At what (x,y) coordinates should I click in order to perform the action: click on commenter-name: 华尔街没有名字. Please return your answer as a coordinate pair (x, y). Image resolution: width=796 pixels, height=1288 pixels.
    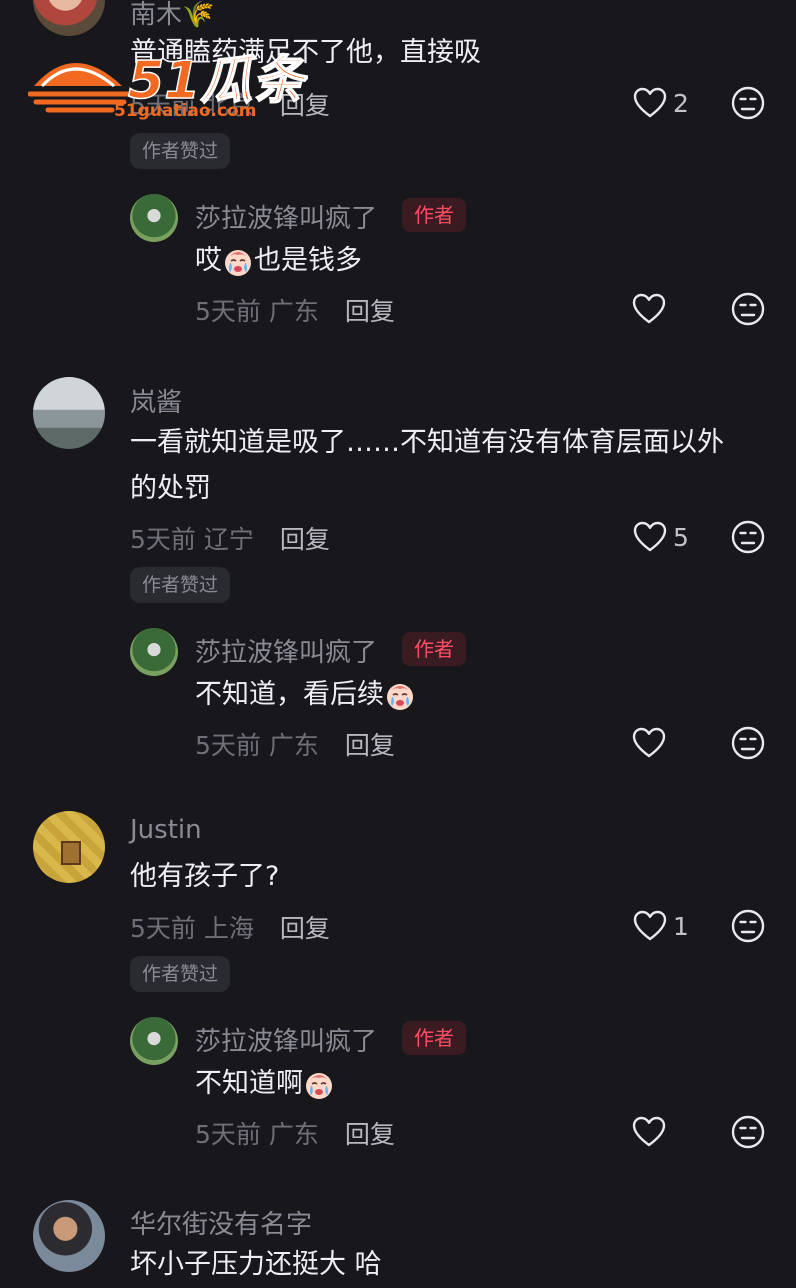
    Looking at the image, I should click on (221, 1222).